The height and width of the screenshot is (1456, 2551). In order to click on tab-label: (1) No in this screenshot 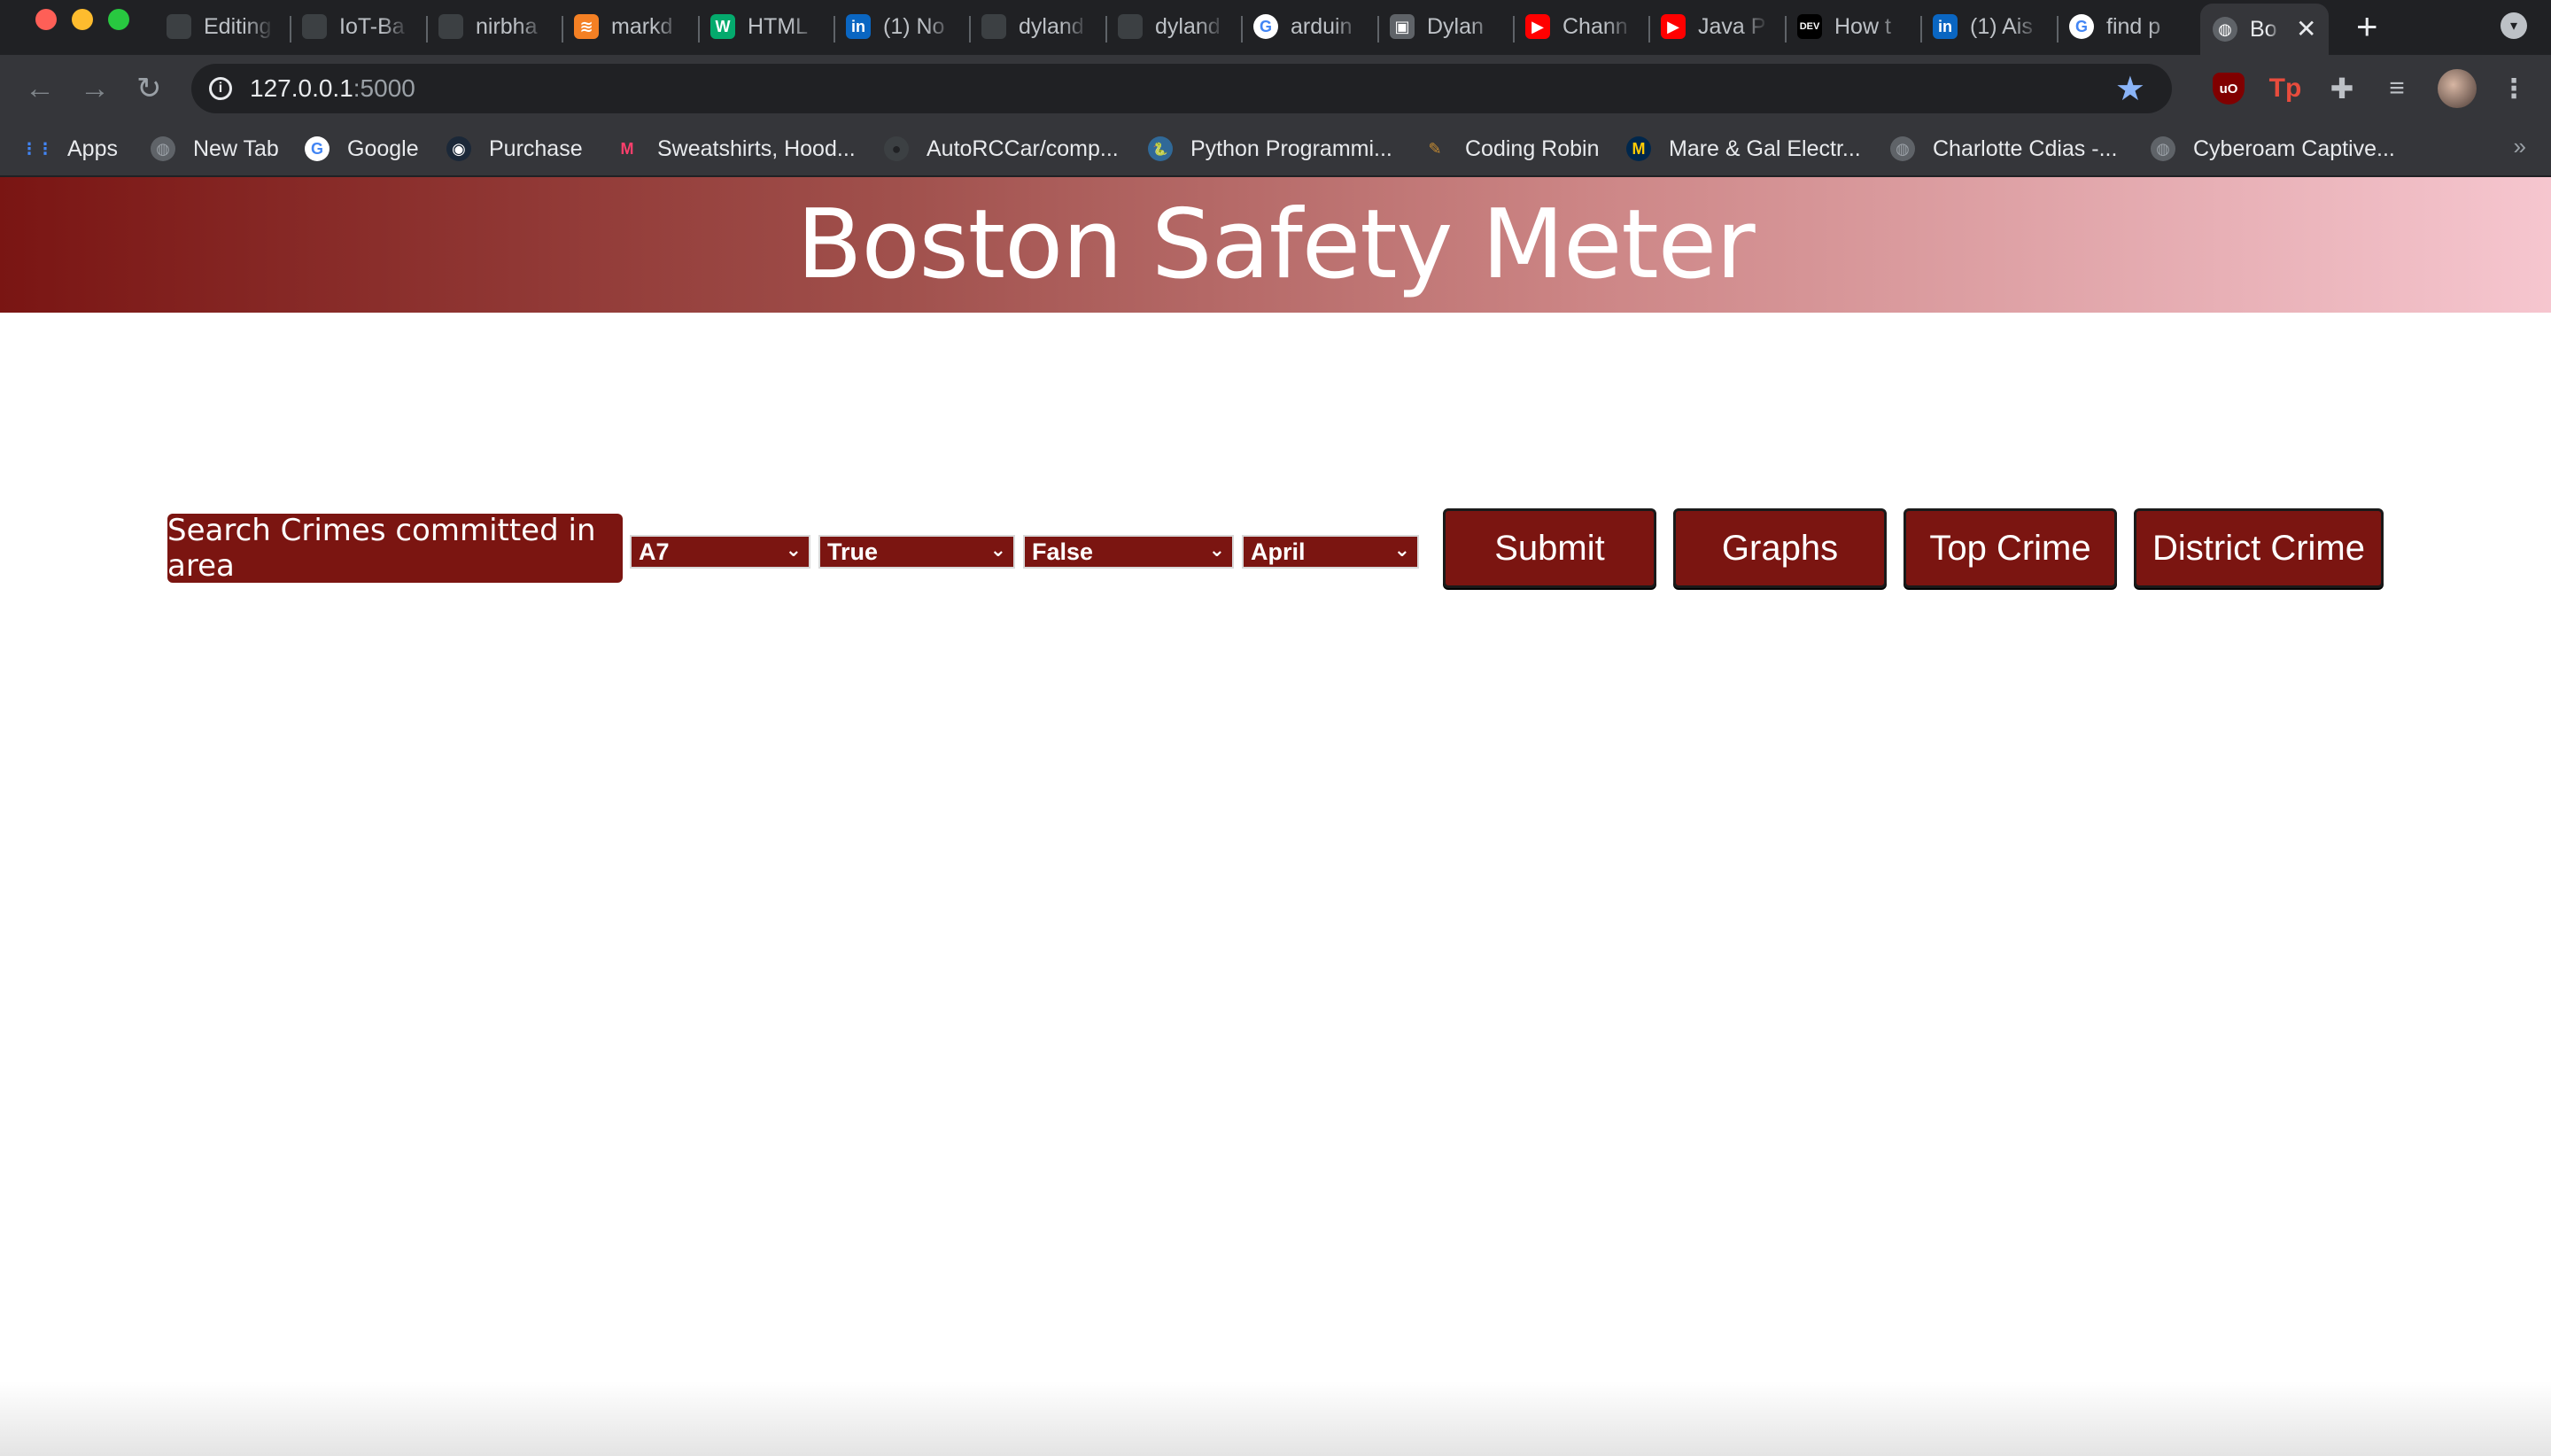, I will do `click(914, 26)`.